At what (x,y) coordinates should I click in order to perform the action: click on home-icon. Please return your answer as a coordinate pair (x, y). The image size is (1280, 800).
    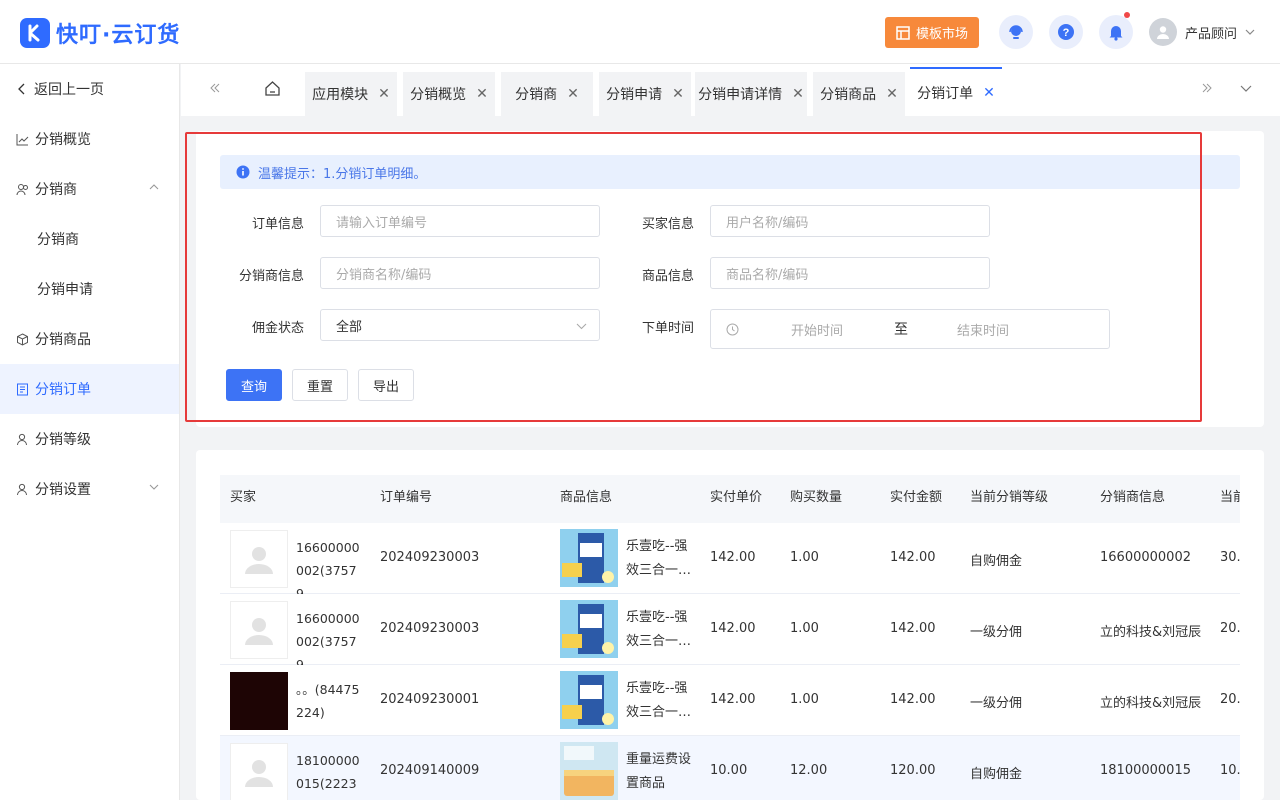
    Looking at the image, I should click on (272, 90).